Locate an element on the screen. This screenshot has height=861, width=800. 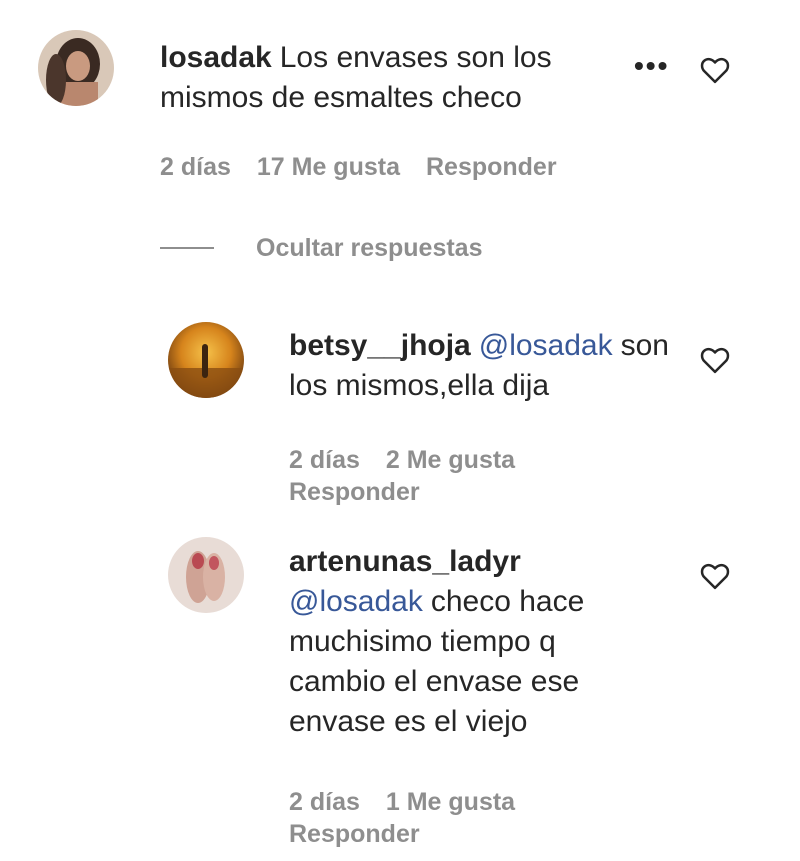
comment-meta: 2 días 17 Me gusta Responder is located at coordinates (371, 167).